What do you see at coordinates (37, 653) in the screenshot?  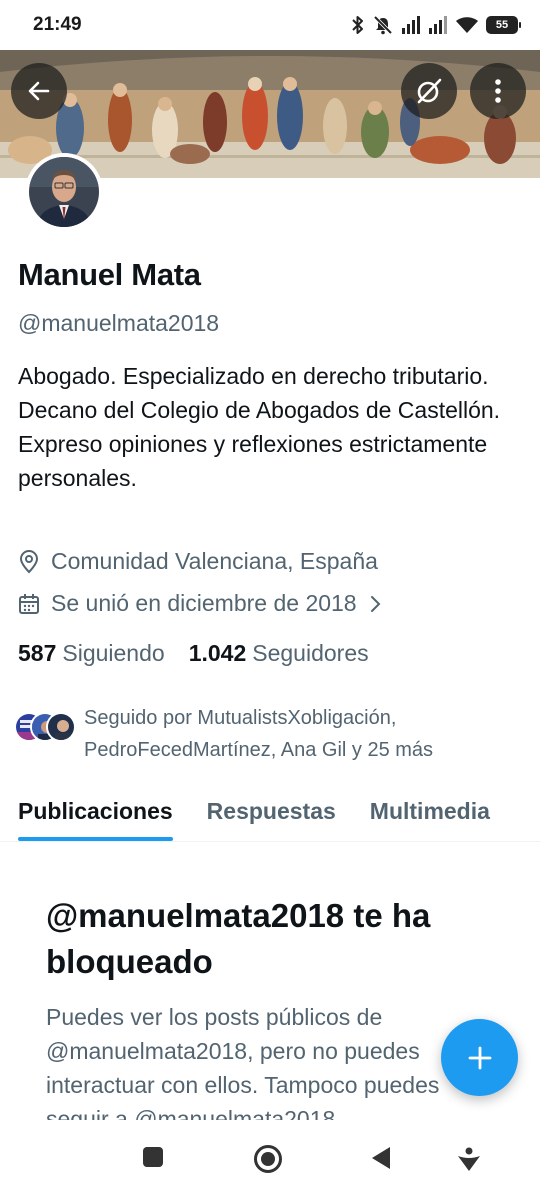 I see `following-count: 587` at bounding box center [37, 653].